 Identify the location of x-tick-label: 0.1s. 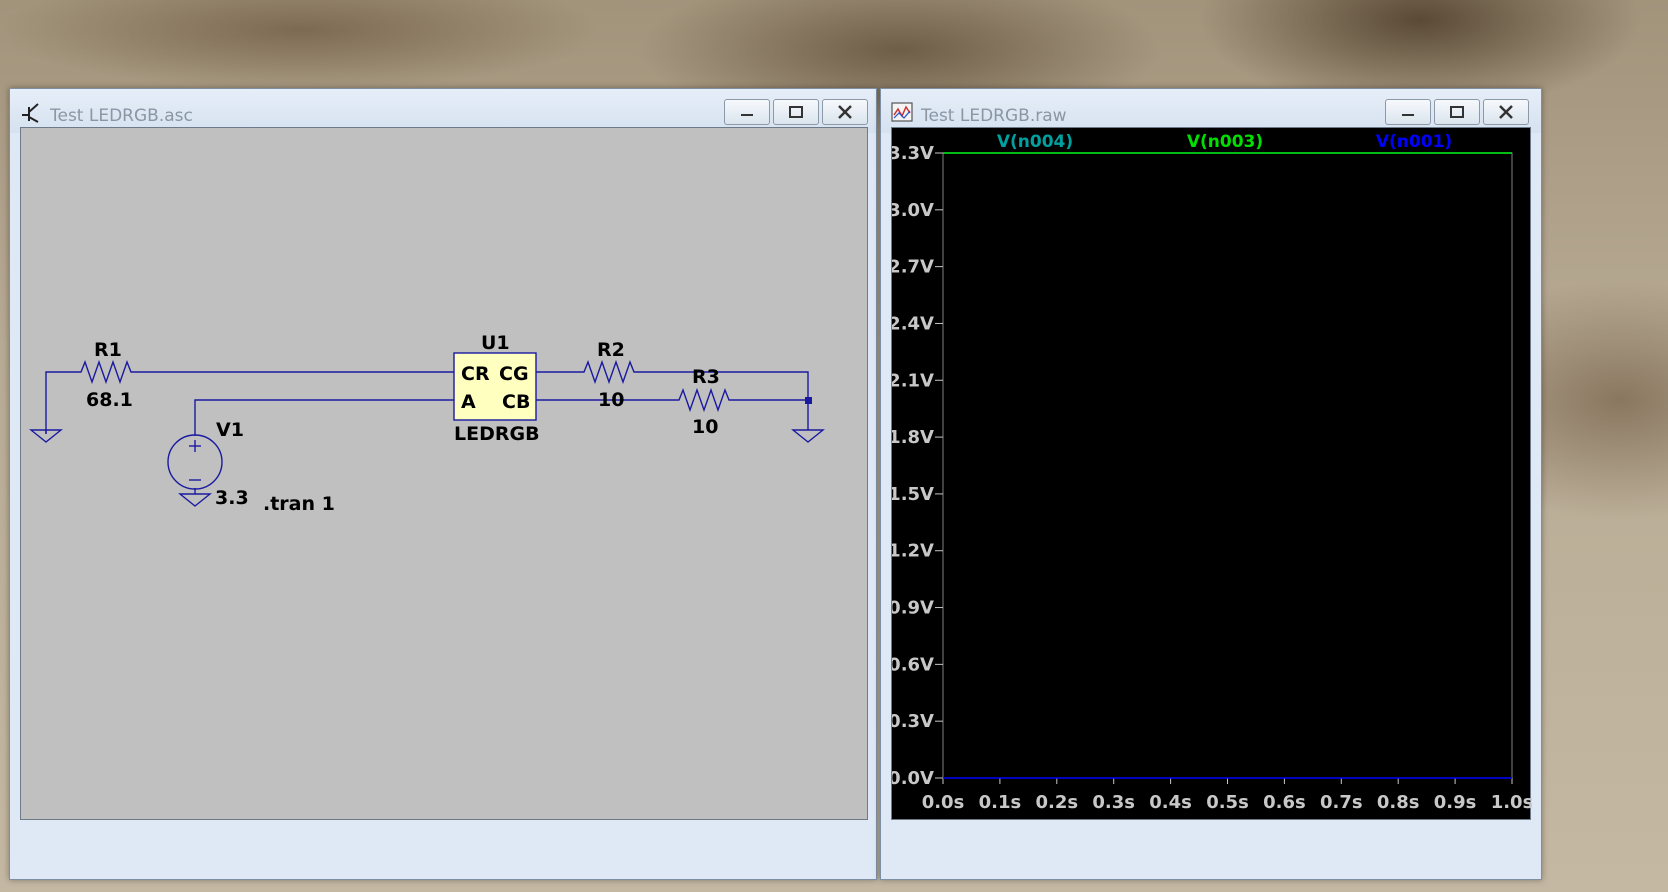
(1000, 802).